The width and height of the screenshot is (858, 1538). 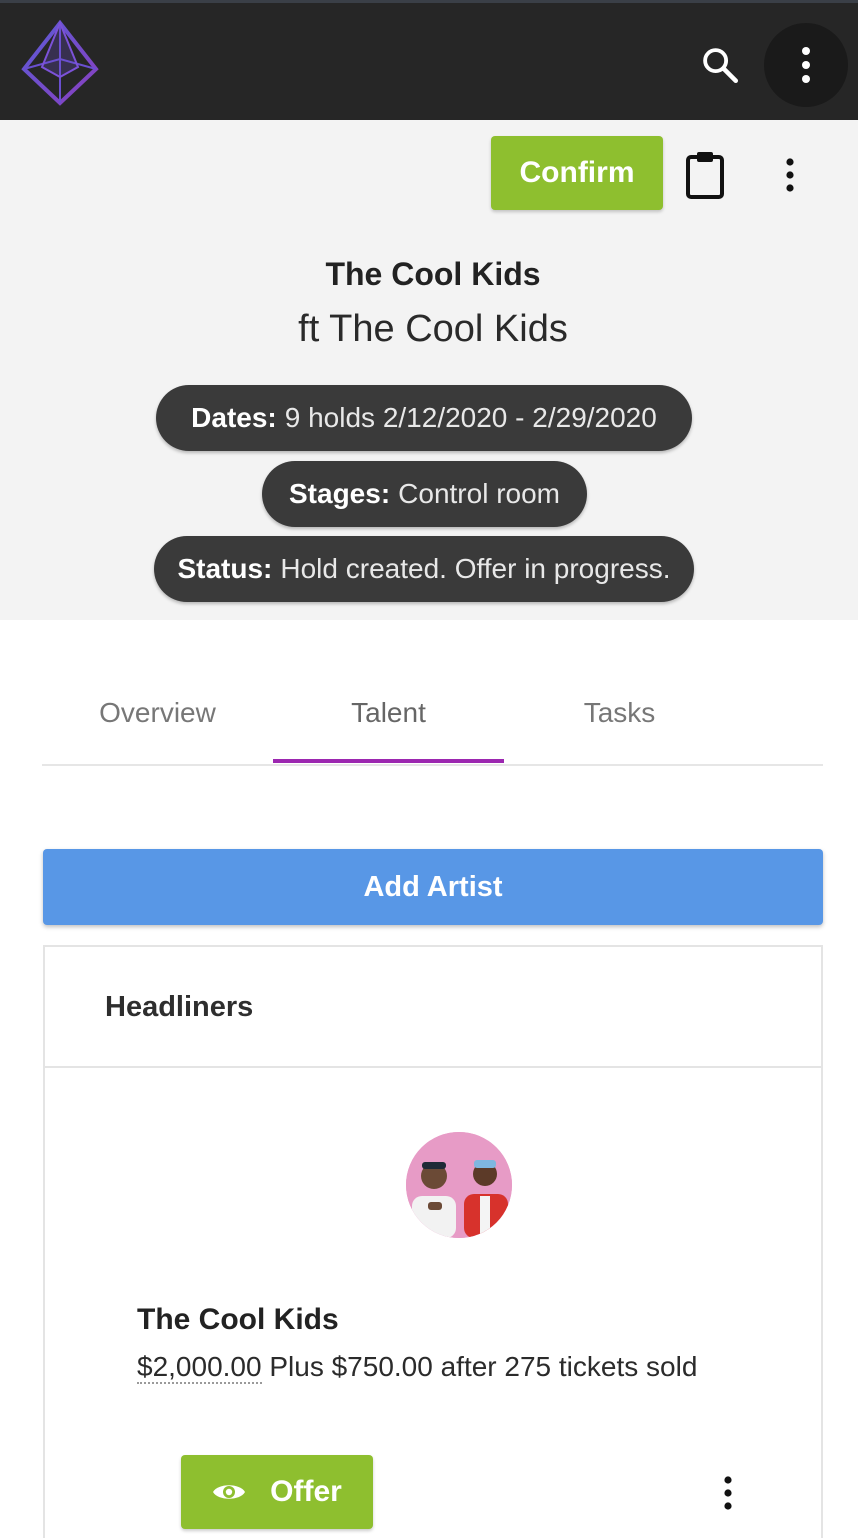 I want to click on confirm-button: Confirm, so click(x=577, y=173).